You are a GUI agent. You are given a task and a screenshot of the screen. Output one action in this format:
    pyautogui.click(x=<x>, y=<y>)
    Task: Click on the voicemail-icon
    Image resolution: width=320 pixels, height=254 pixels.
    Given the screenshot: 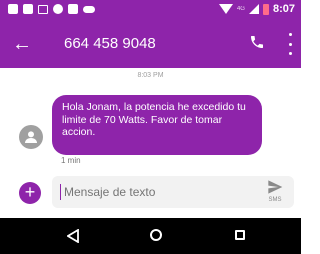 What is the action you would take?
    pyautogui.click(x=89, y=9)
    